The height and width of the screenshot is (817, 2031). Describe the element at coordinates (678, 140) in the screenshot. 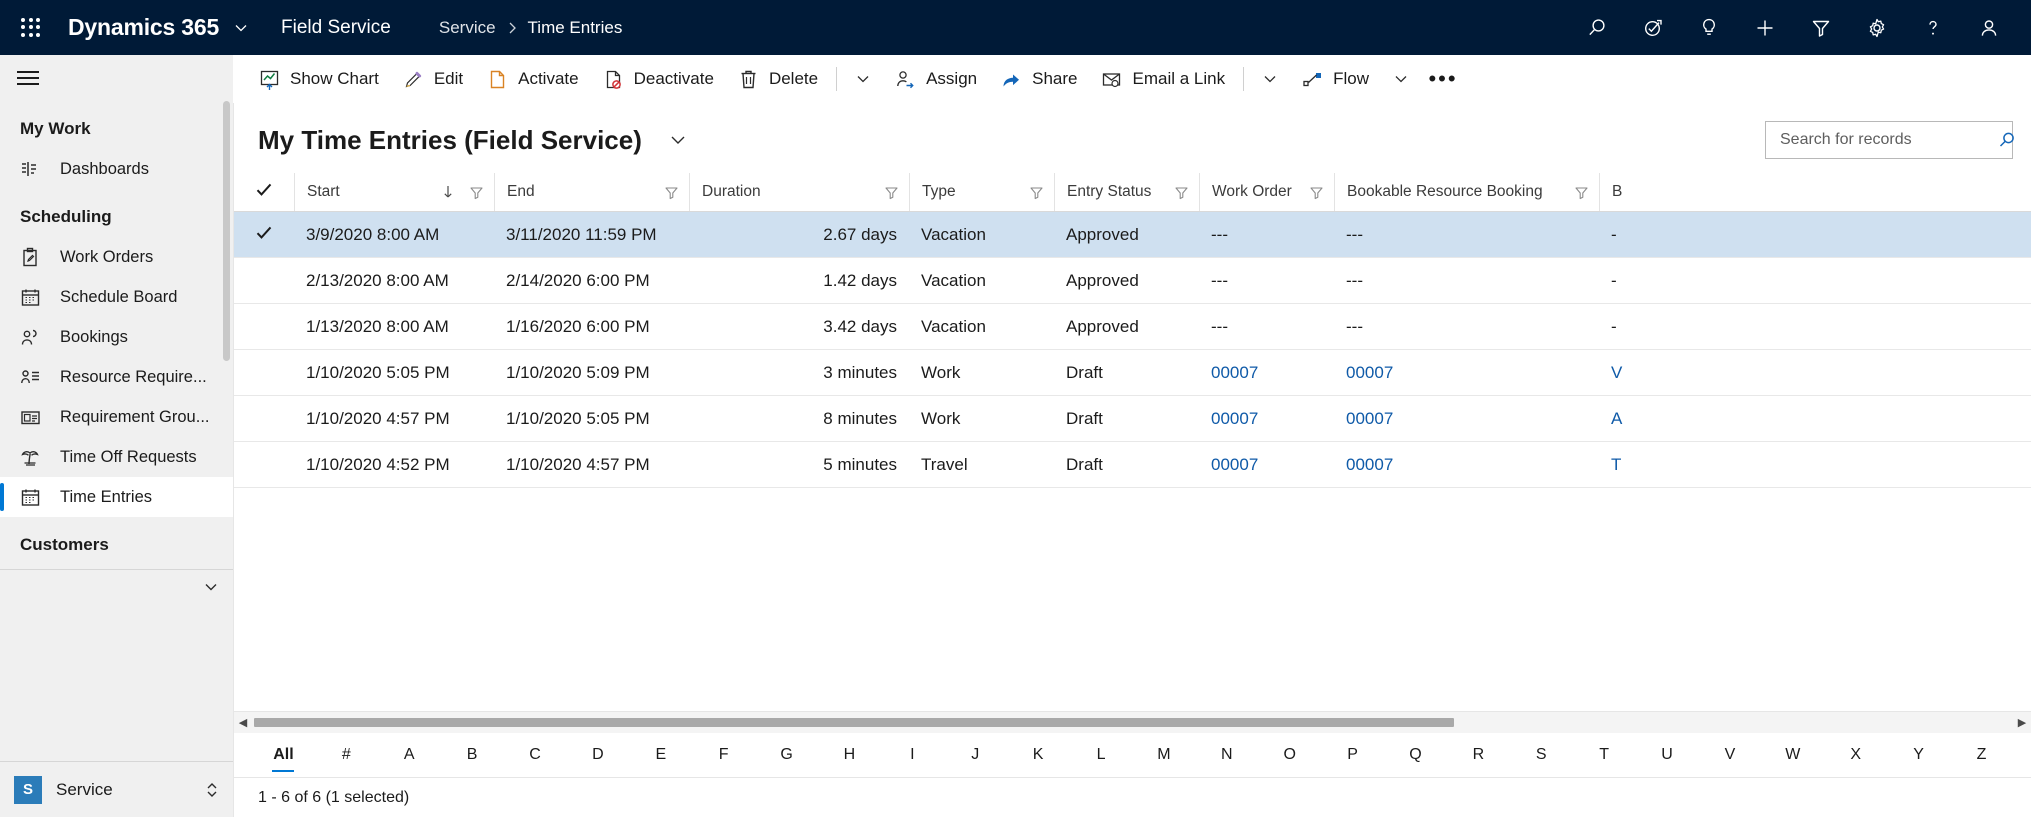

I see `view-selector-chevron-icon` at that location.